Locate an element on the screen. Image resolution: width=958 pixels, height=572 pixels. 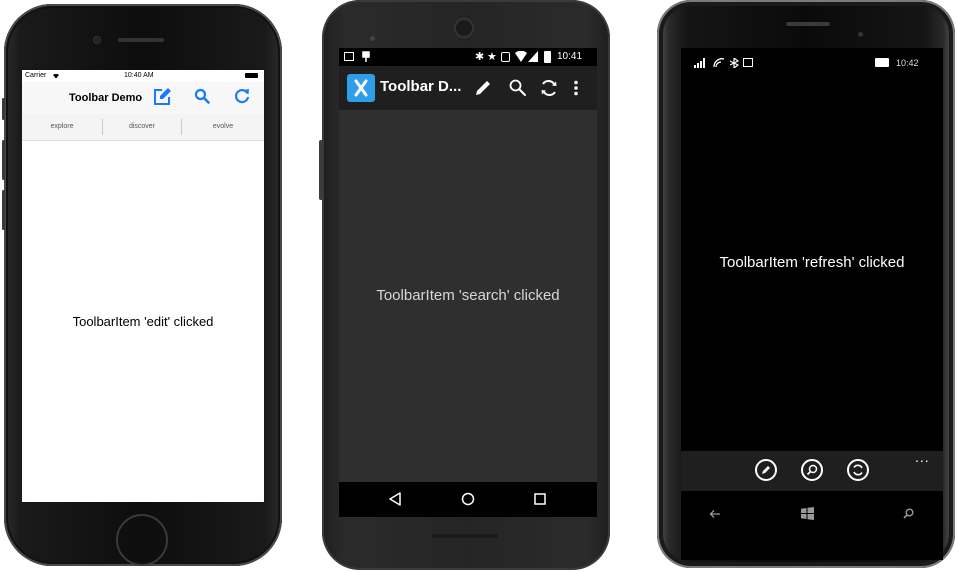
carrier-label: Carrier is located at coordinates (36, 75).